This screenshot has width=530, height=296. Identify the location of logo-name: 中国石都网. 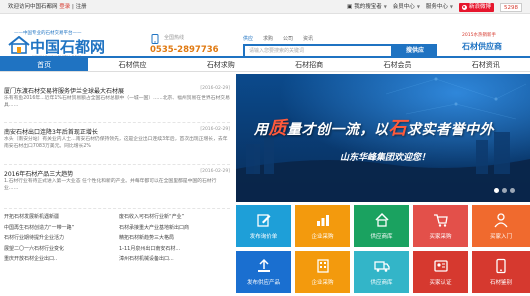
(68, 47).